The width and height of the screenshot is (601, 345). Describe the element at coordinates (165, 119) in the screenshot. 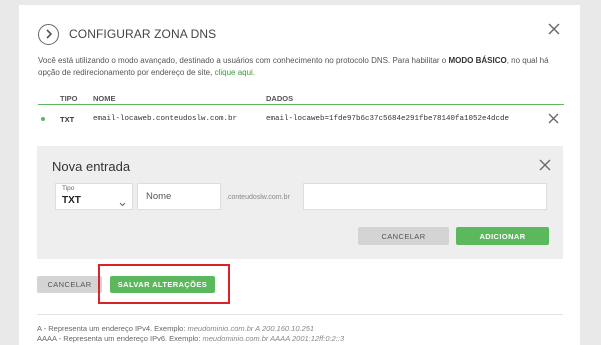

I see `row-nome: email-locaweb.conteudoslw.com.br` at that location.